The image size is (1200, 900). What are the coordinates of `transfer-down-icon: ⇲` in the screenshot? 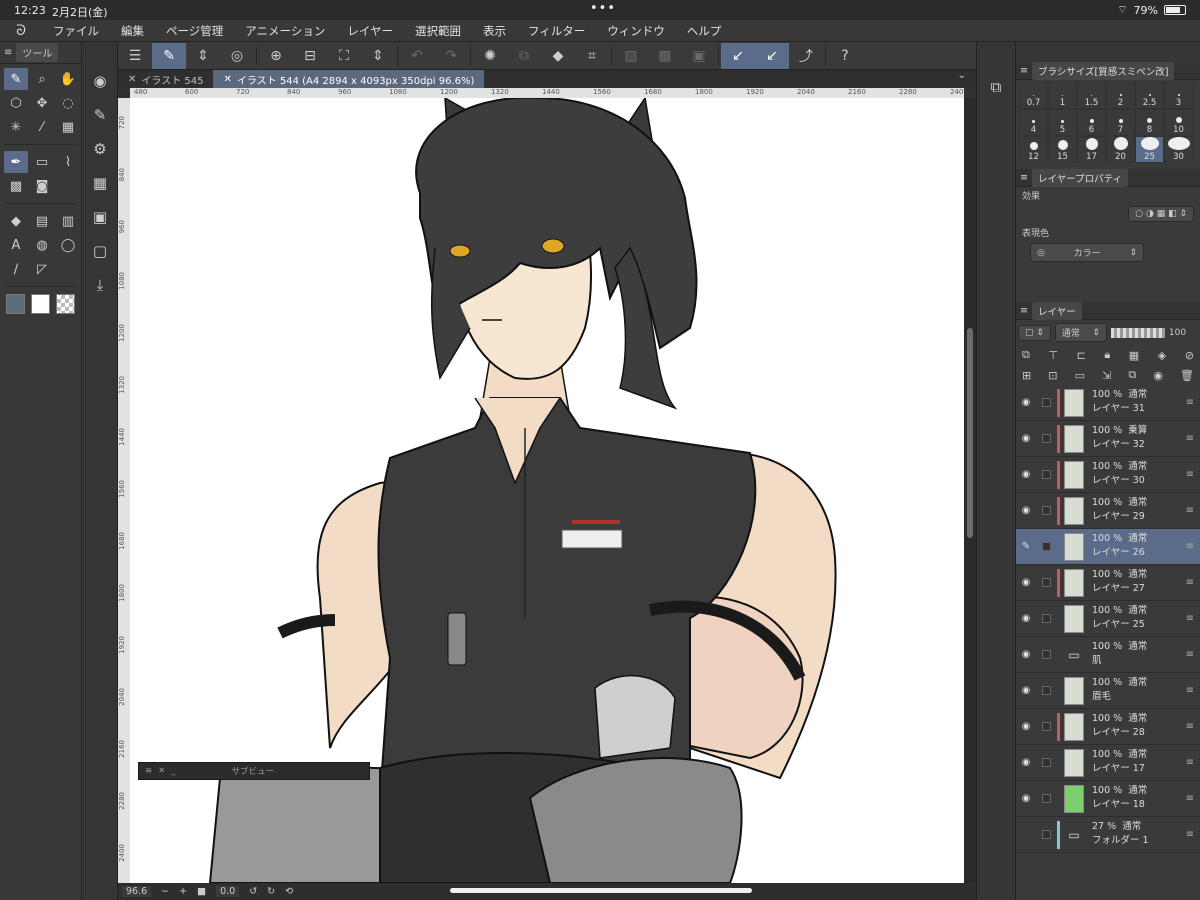 It's located at (1106, 375).